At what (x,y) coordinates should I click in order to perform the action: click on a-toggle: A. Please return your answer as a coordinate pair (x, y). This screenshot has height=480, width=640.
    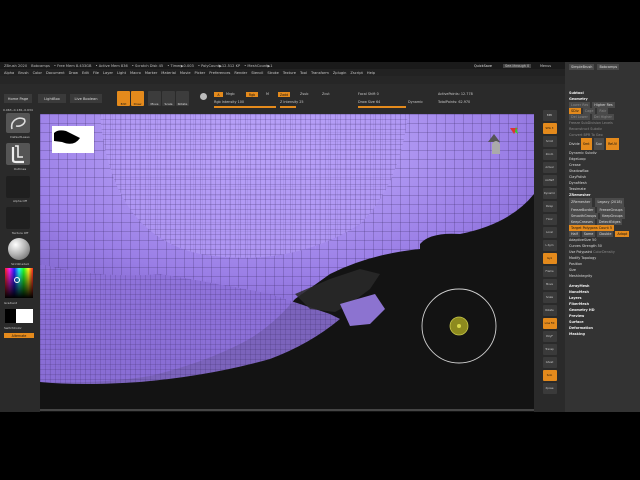
    Looking at the image, I should click on (218, 94).